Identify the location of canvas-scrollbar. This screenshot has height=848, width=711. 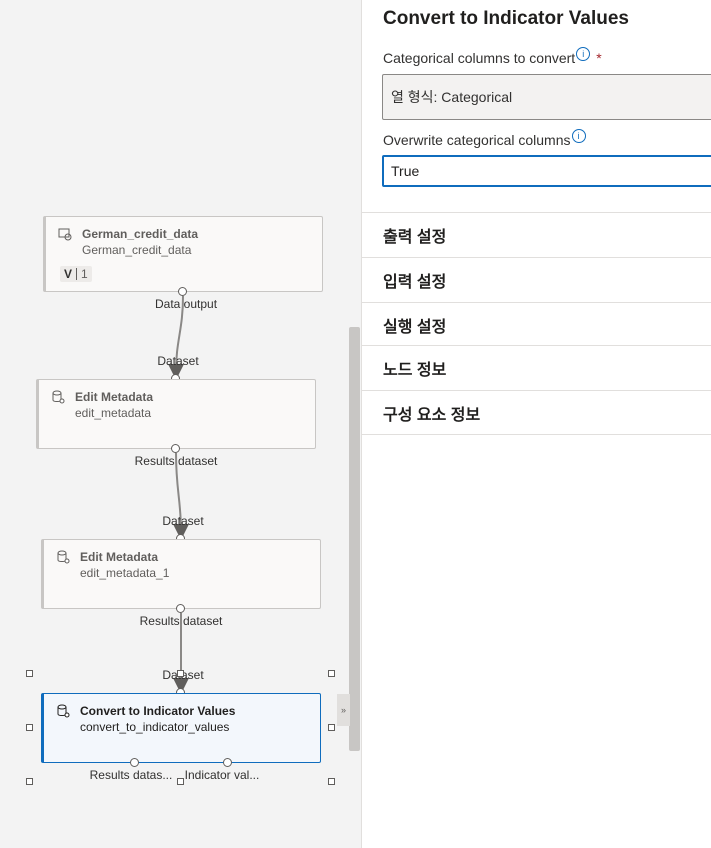
(354, 539).